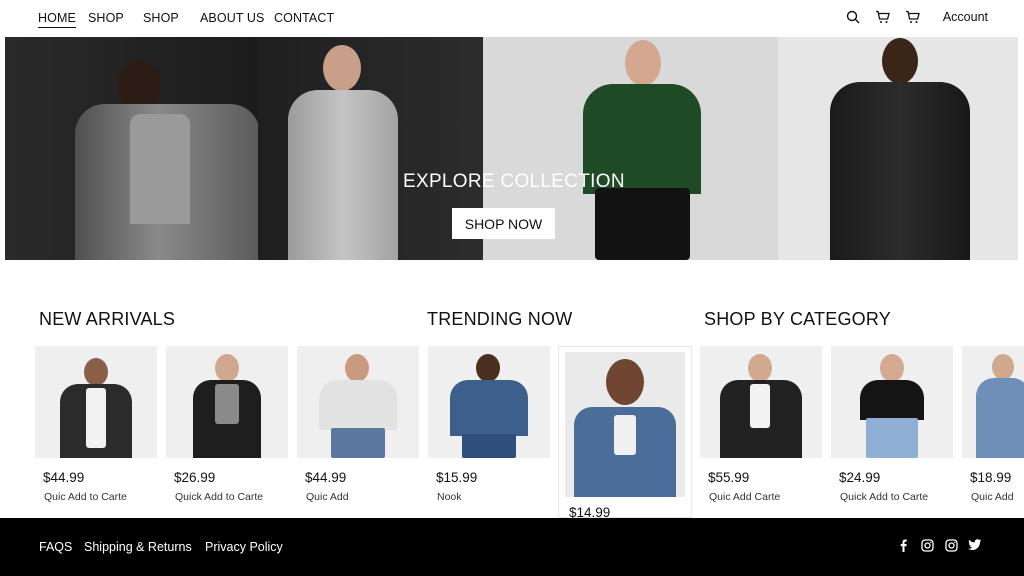  Describe the element at coordinates (512, 547) in the screenshot. I see `footer: FAQS Shipping & Returns Privacy Policy` at that location.